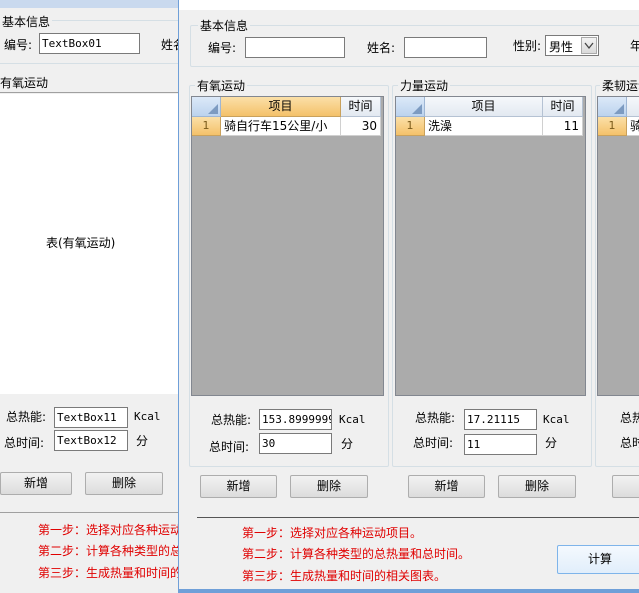 Image resolution: width=639 pixels, height=593 pixels. What do you see at coordinates (381, 48) in the screenshot?
I see `name-label: 姓名:` at bounding box center [381, 48].